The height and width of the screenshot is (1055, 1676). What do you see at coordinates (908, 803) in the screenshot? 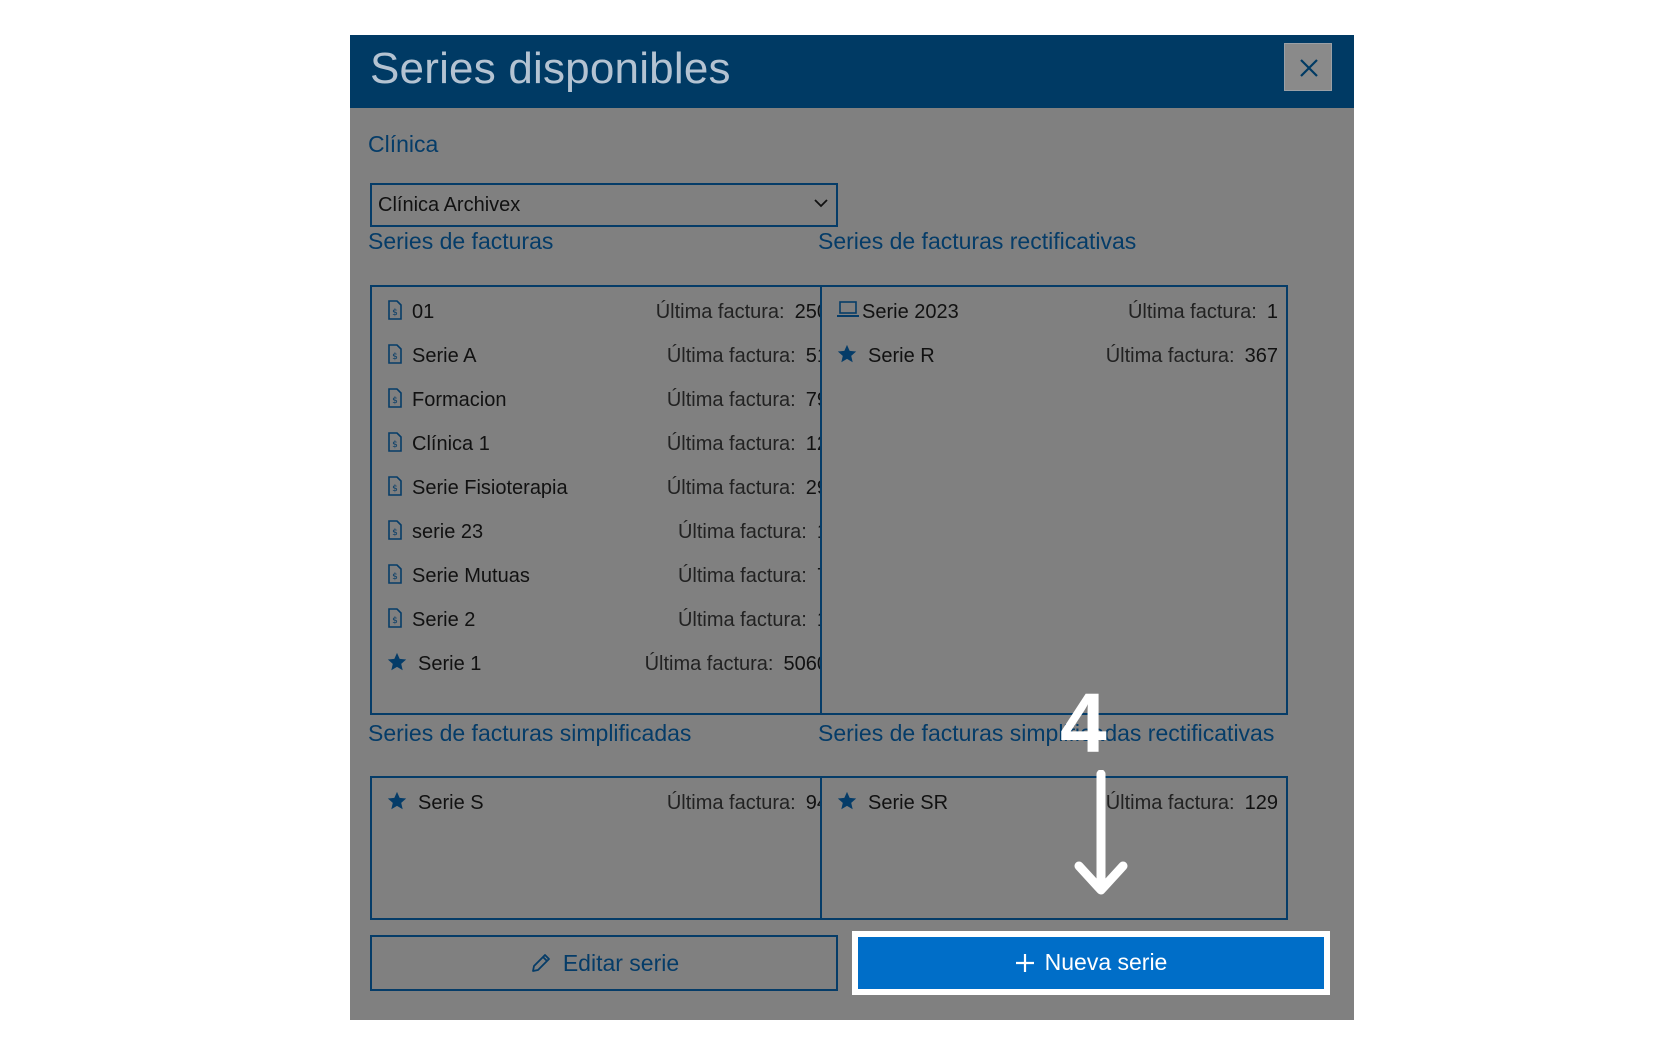
I see `series-name: Serie SR` at bounding box center [908, 803].